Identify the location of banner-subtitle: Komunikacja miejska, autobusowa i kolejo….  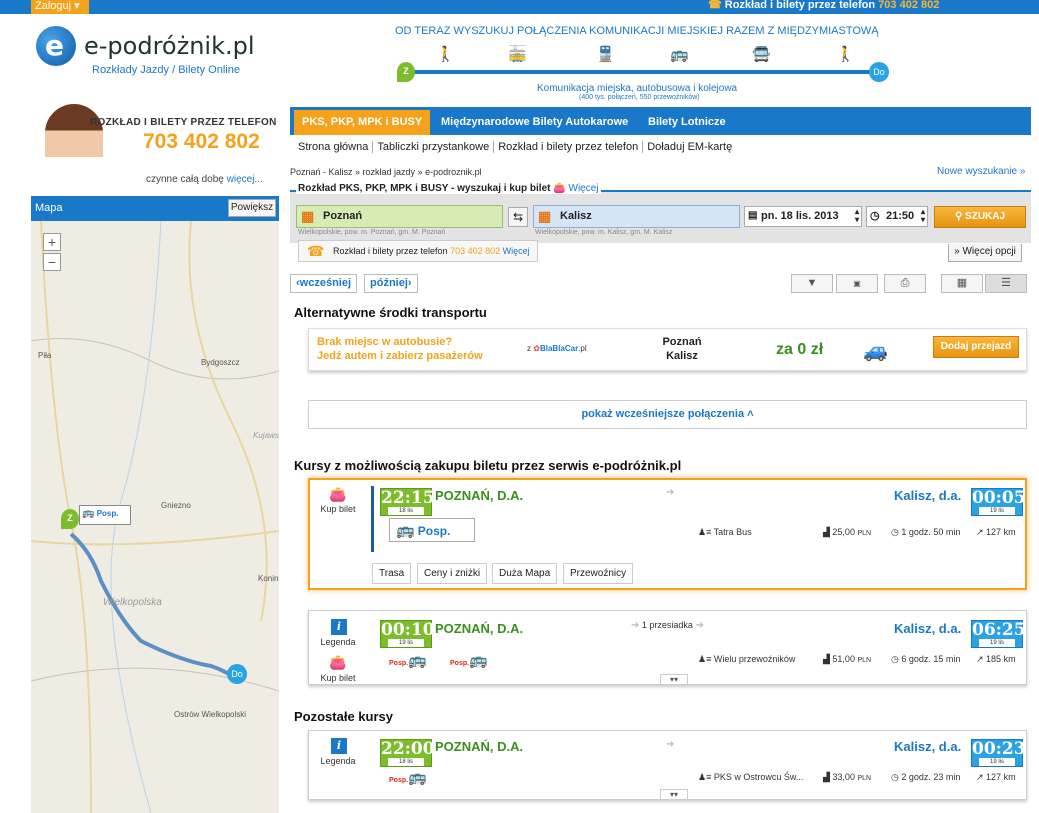
(637, 88).